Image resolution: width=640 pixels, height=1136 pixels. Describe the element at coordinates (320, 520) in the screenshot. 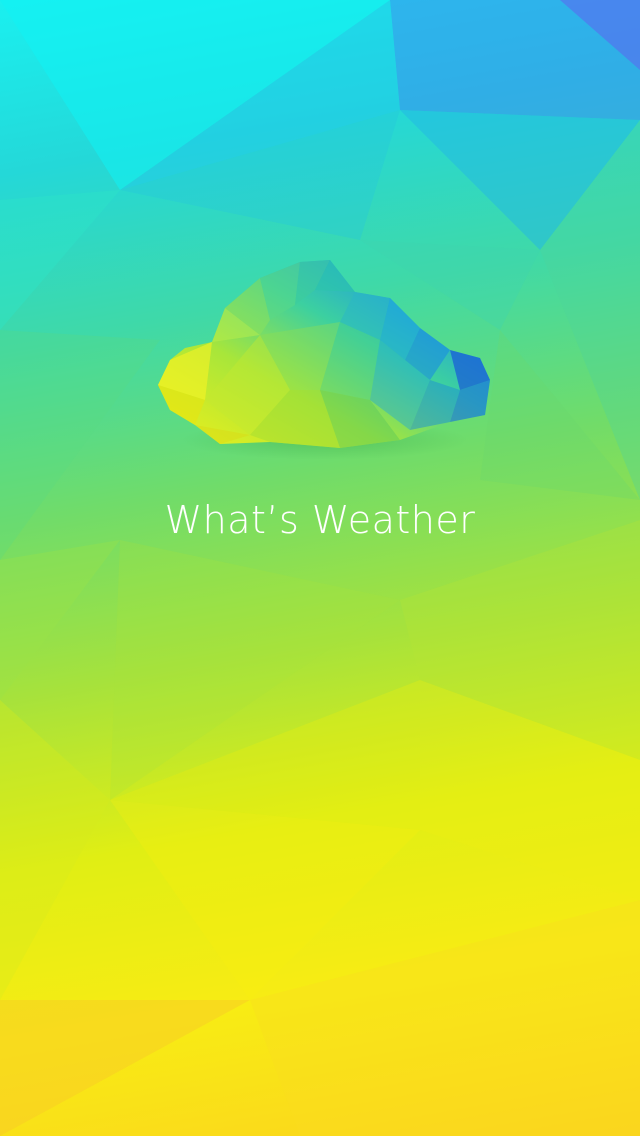

I see `app-title: What’s Weather` at that location.